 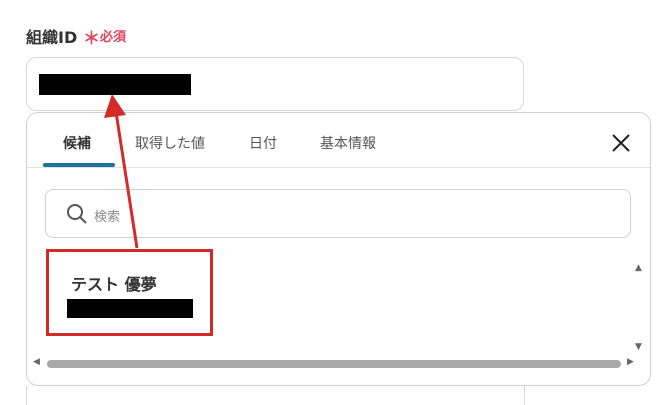 I want to click on tab-bar: 候補 取得した値 日付 基本情報, so click(x=338, y=140).